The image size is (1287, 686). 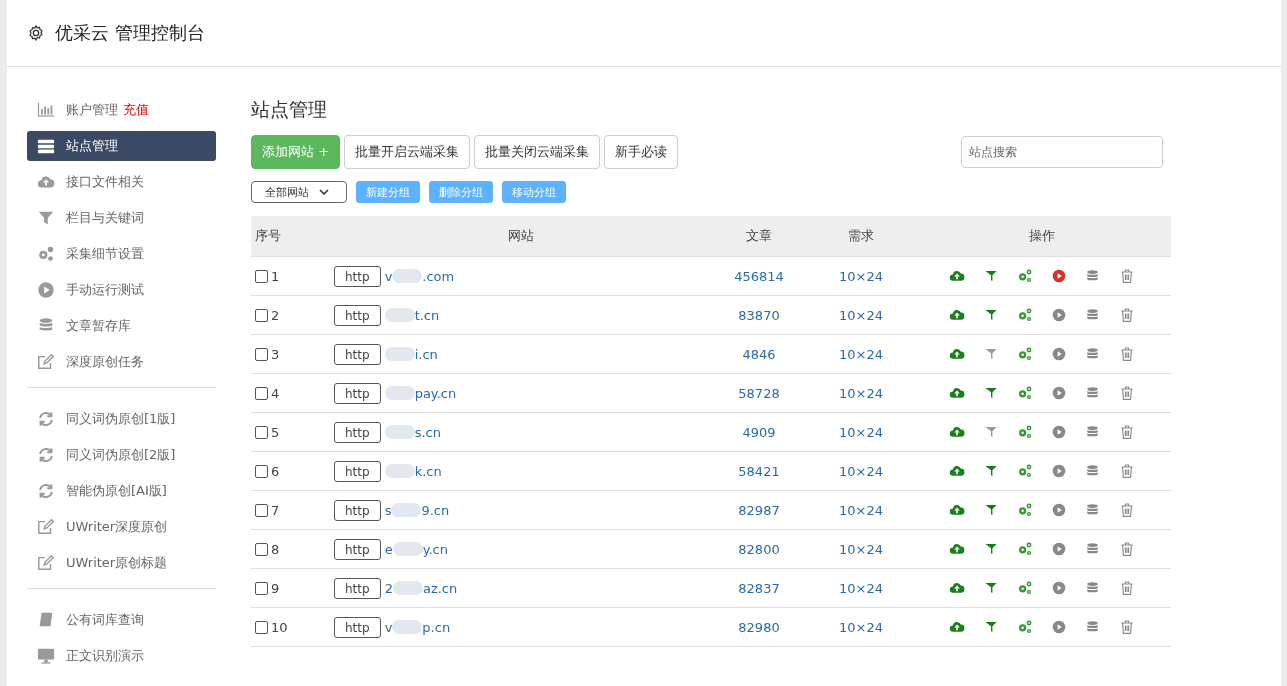 I want to click on sidebar-item: UWriter原创标题, so click(x=121, y=563).